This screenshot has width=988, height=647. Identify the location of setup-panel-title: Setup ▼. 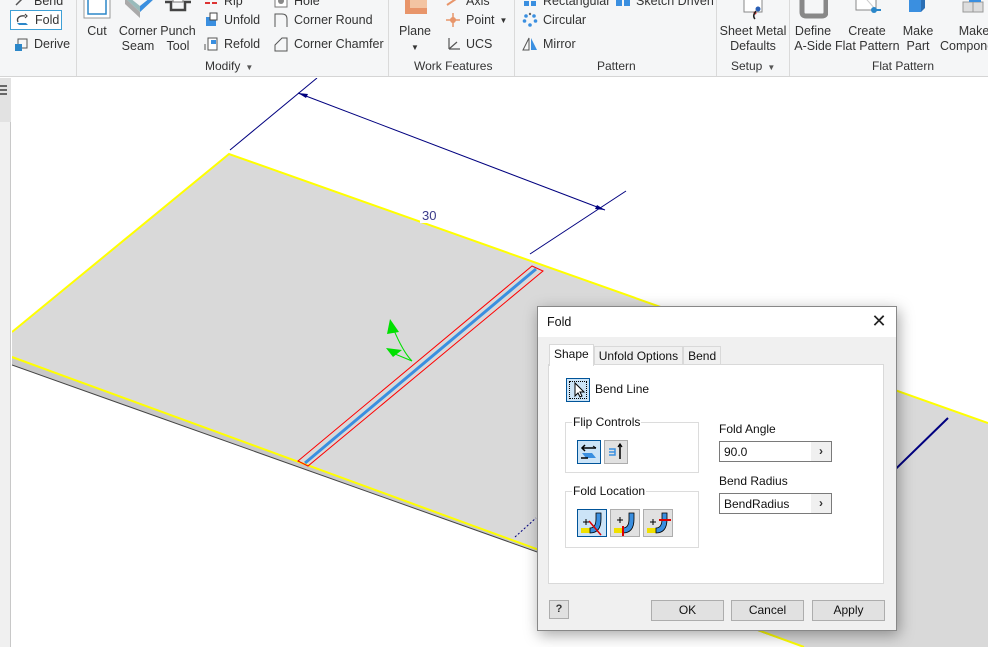
(753, 66).